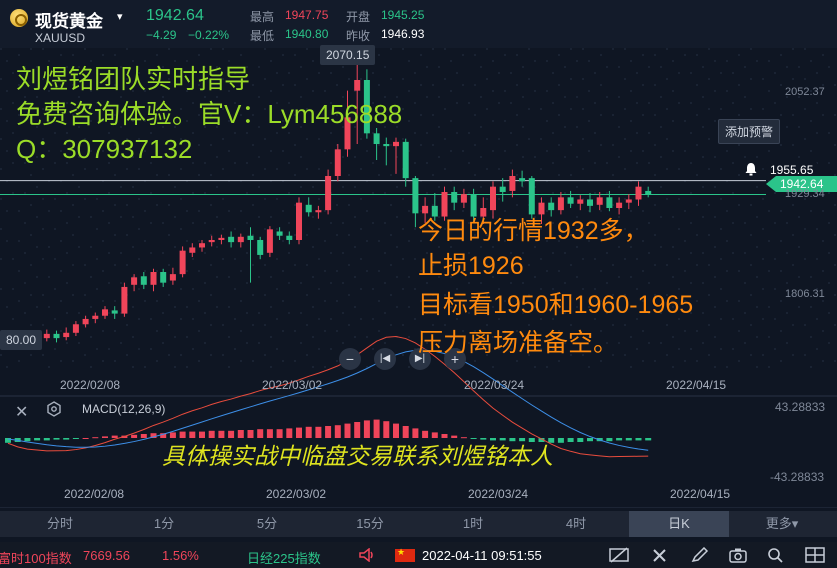 This screenshot has width=837, height=568. I want to click on period-tab: 分时, so click(60, 524).